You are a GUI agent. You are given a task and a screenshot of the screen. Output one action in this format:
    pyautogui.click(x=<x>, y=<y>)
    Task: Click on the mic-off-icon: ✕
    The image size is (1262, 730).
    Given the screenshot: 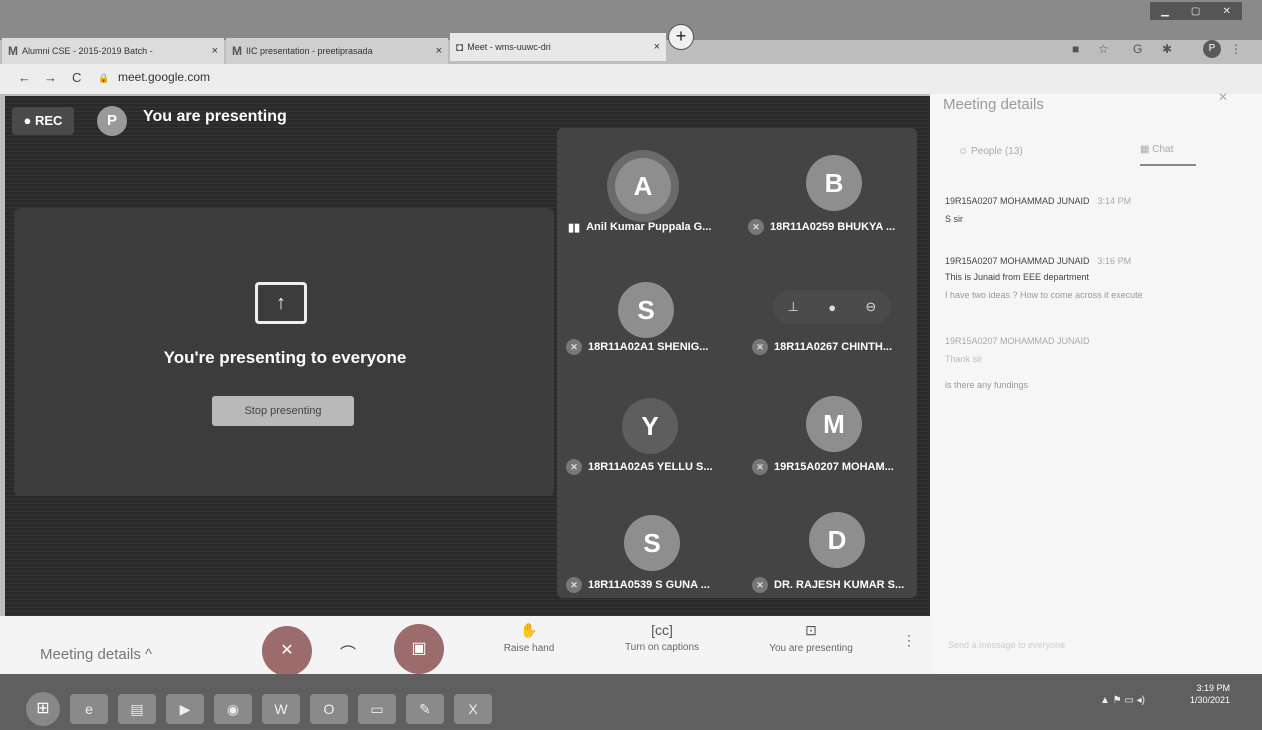 What is the action you would take?
    pyautogui.click(x=287, y=650)
    